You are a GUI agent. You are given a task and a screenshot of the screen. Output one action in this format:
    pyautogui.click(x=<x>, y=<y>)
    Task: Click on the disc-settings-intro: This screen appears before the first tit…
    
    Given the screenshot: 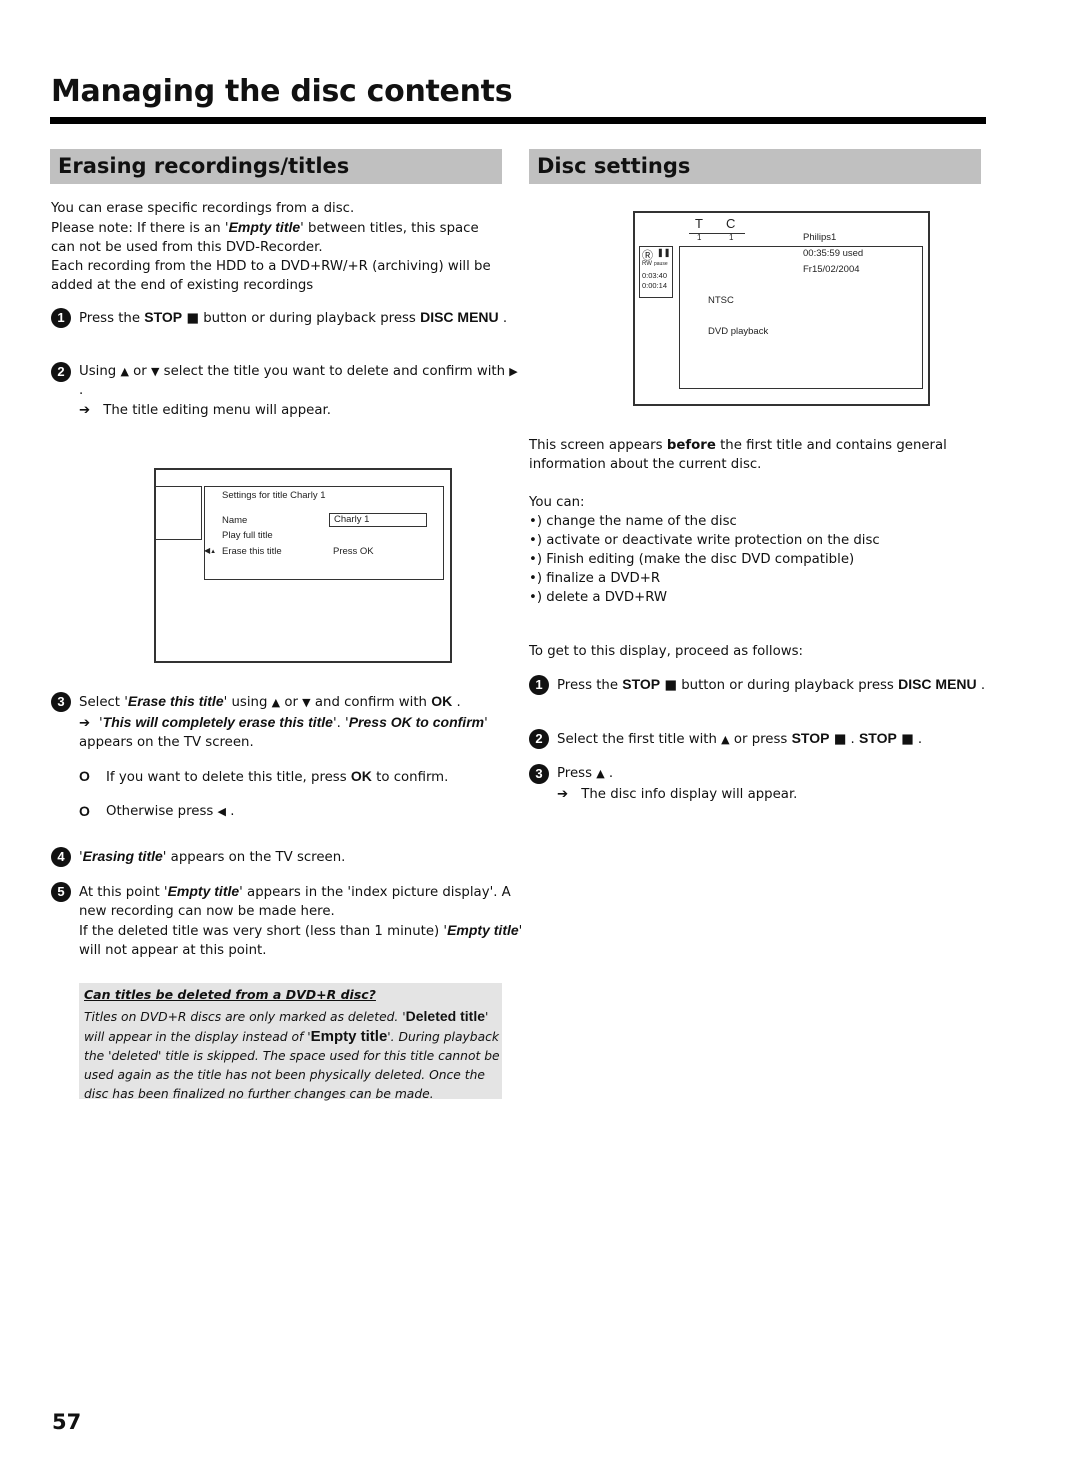 What is the action you would take?
    pyautogui.click(x=754, y=455)
    